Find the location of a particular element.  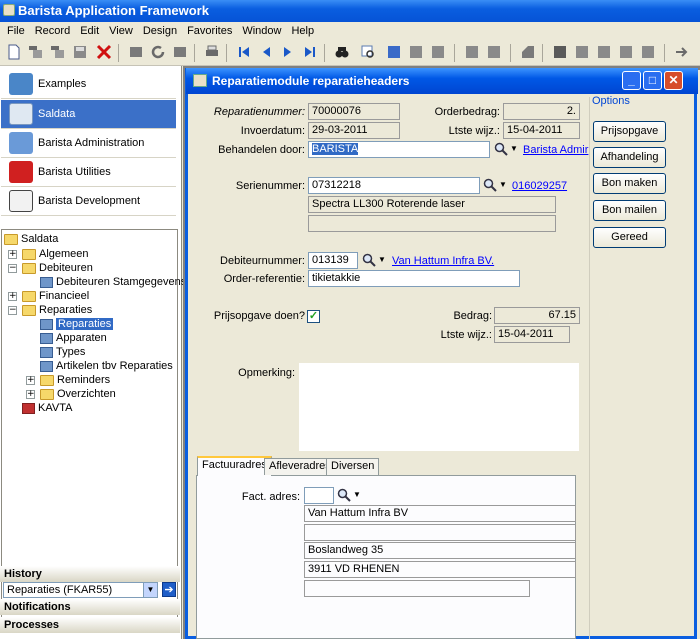

exit-icon is located at coordinates (180, 52).